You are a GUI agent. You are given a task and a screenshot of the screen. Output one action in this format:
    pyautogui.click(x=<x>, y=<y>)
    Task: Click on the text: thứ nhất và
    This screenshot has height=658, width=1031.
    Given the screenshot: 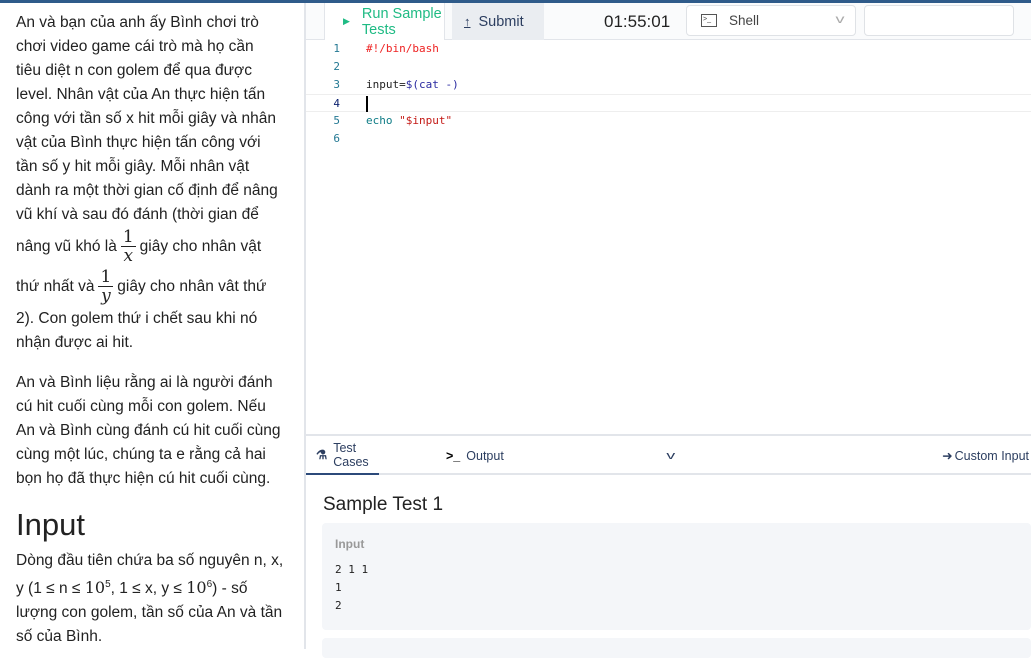 What is the action you would take?
    pyautogui.click(x=55, y=286)
    